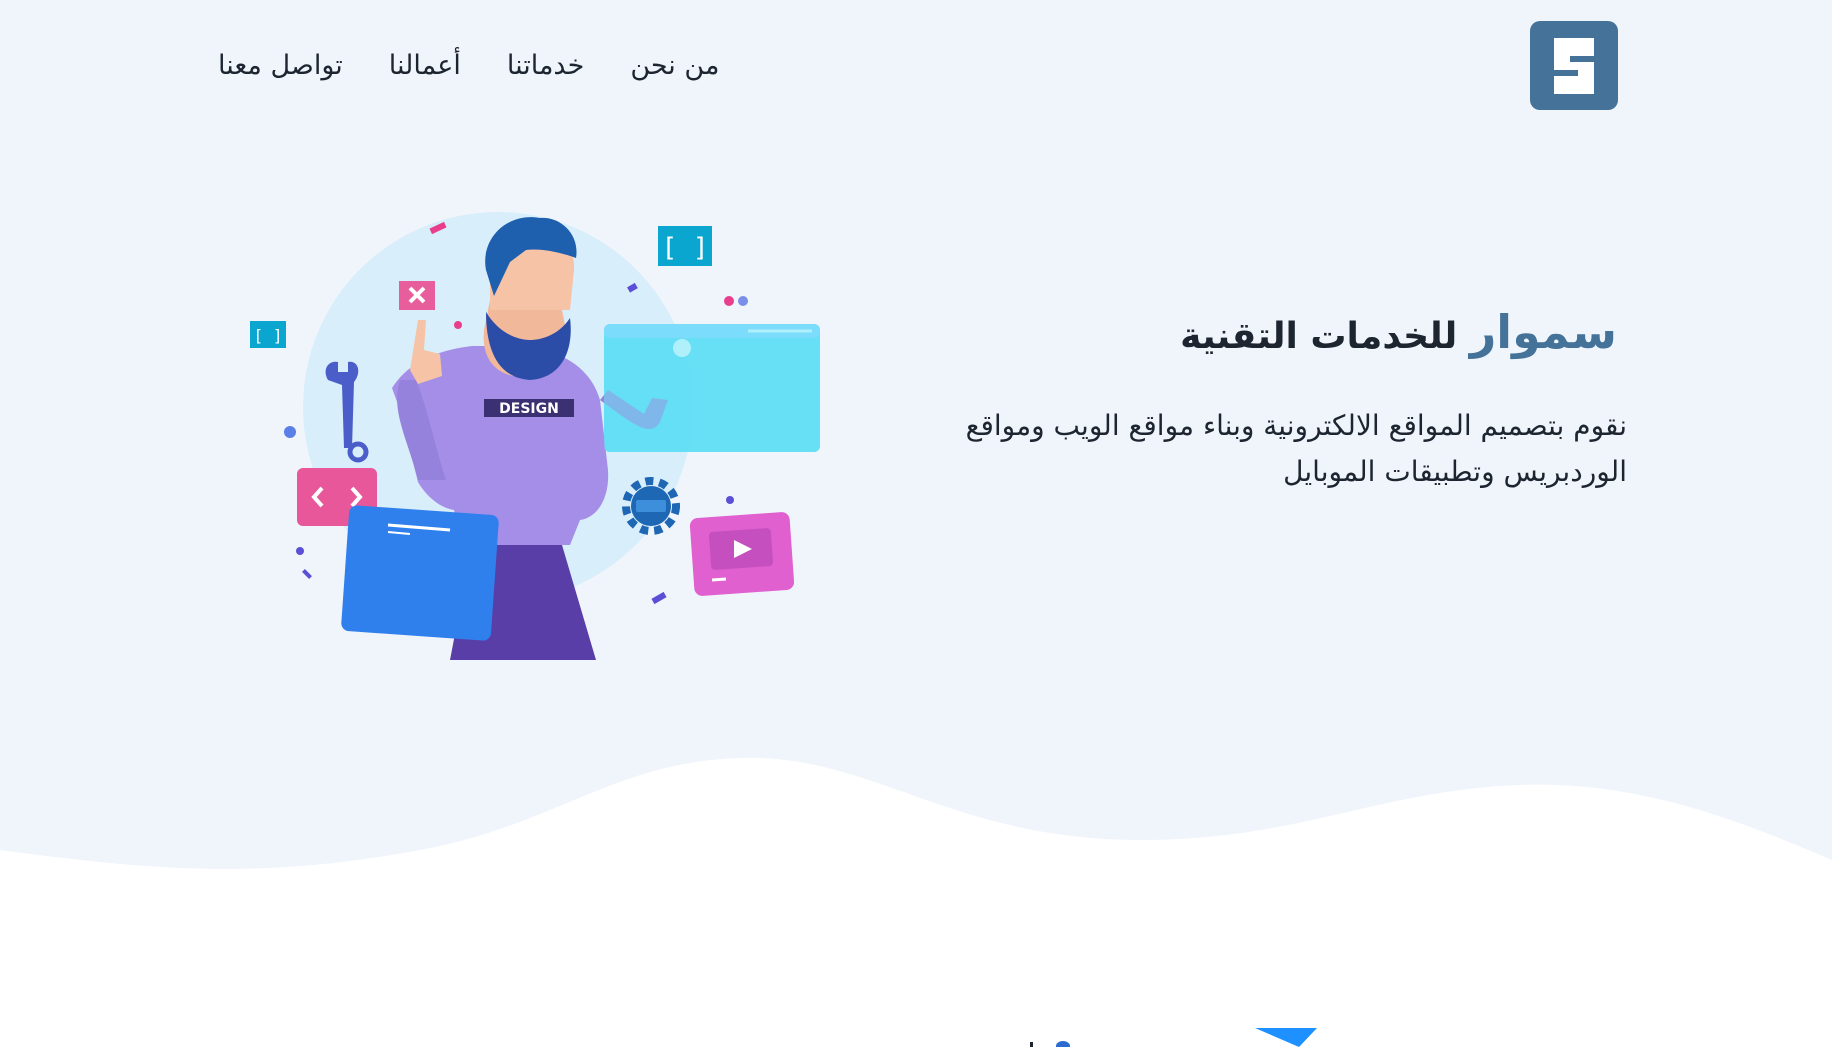 This screenshot has width=1832, height=1047. What do you see at coordinates (674, 65) in the screenshot?
I see `nav-about: من نحن` at bounding box center [674, 65].